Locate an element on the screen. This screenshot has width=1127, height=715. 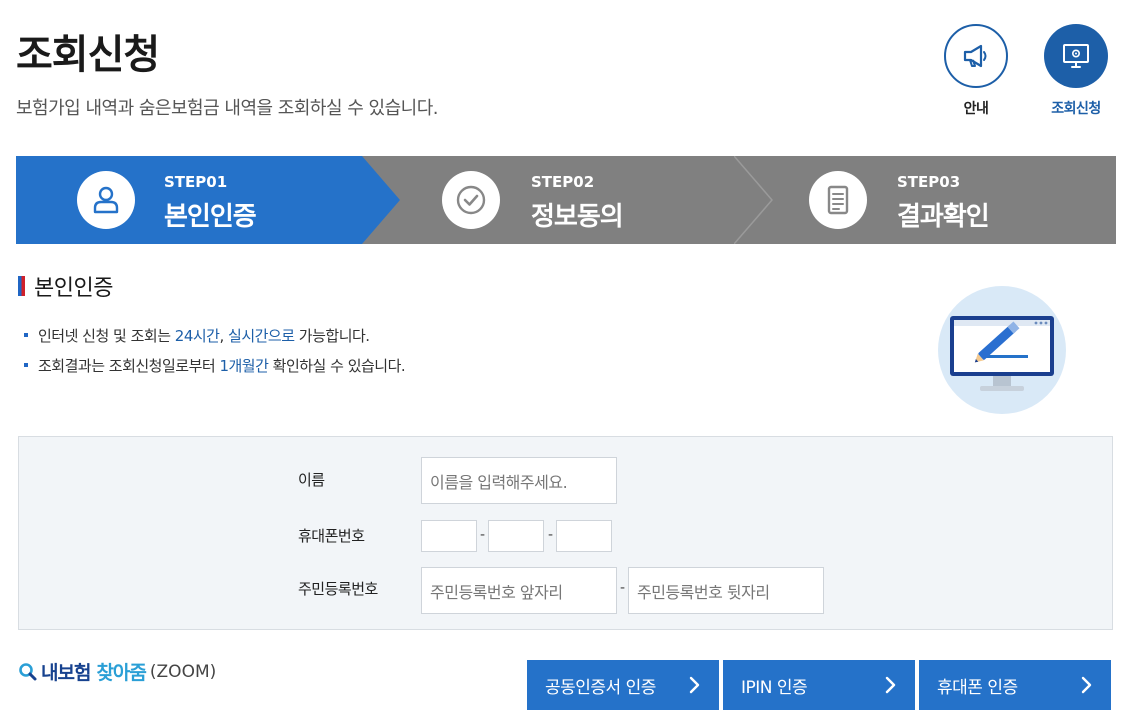
phone-auth-label: 휴대폰 인증 is located at coordinates (977, 687).